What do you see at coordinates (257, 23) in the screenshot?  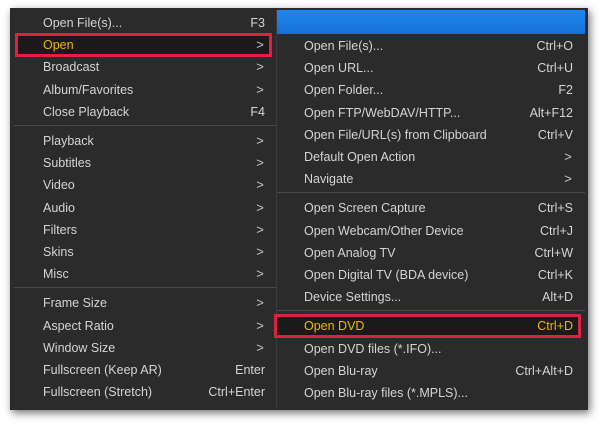 I see `main-menu-item-shortcut: F3` at bounding box center [257, 23].